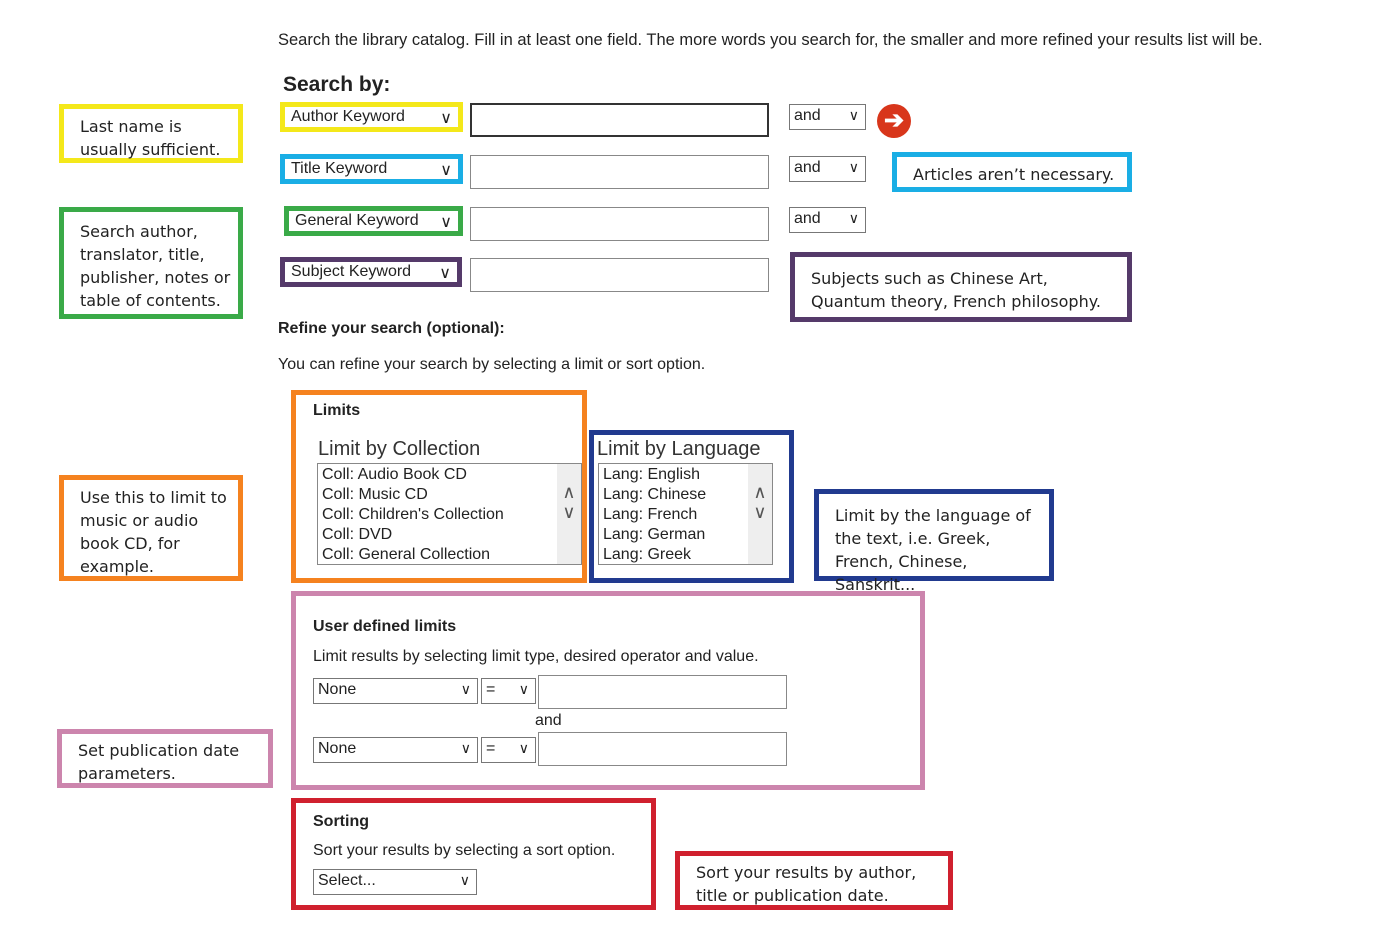  I want to click on general-keyword-input, so click(619, 224).